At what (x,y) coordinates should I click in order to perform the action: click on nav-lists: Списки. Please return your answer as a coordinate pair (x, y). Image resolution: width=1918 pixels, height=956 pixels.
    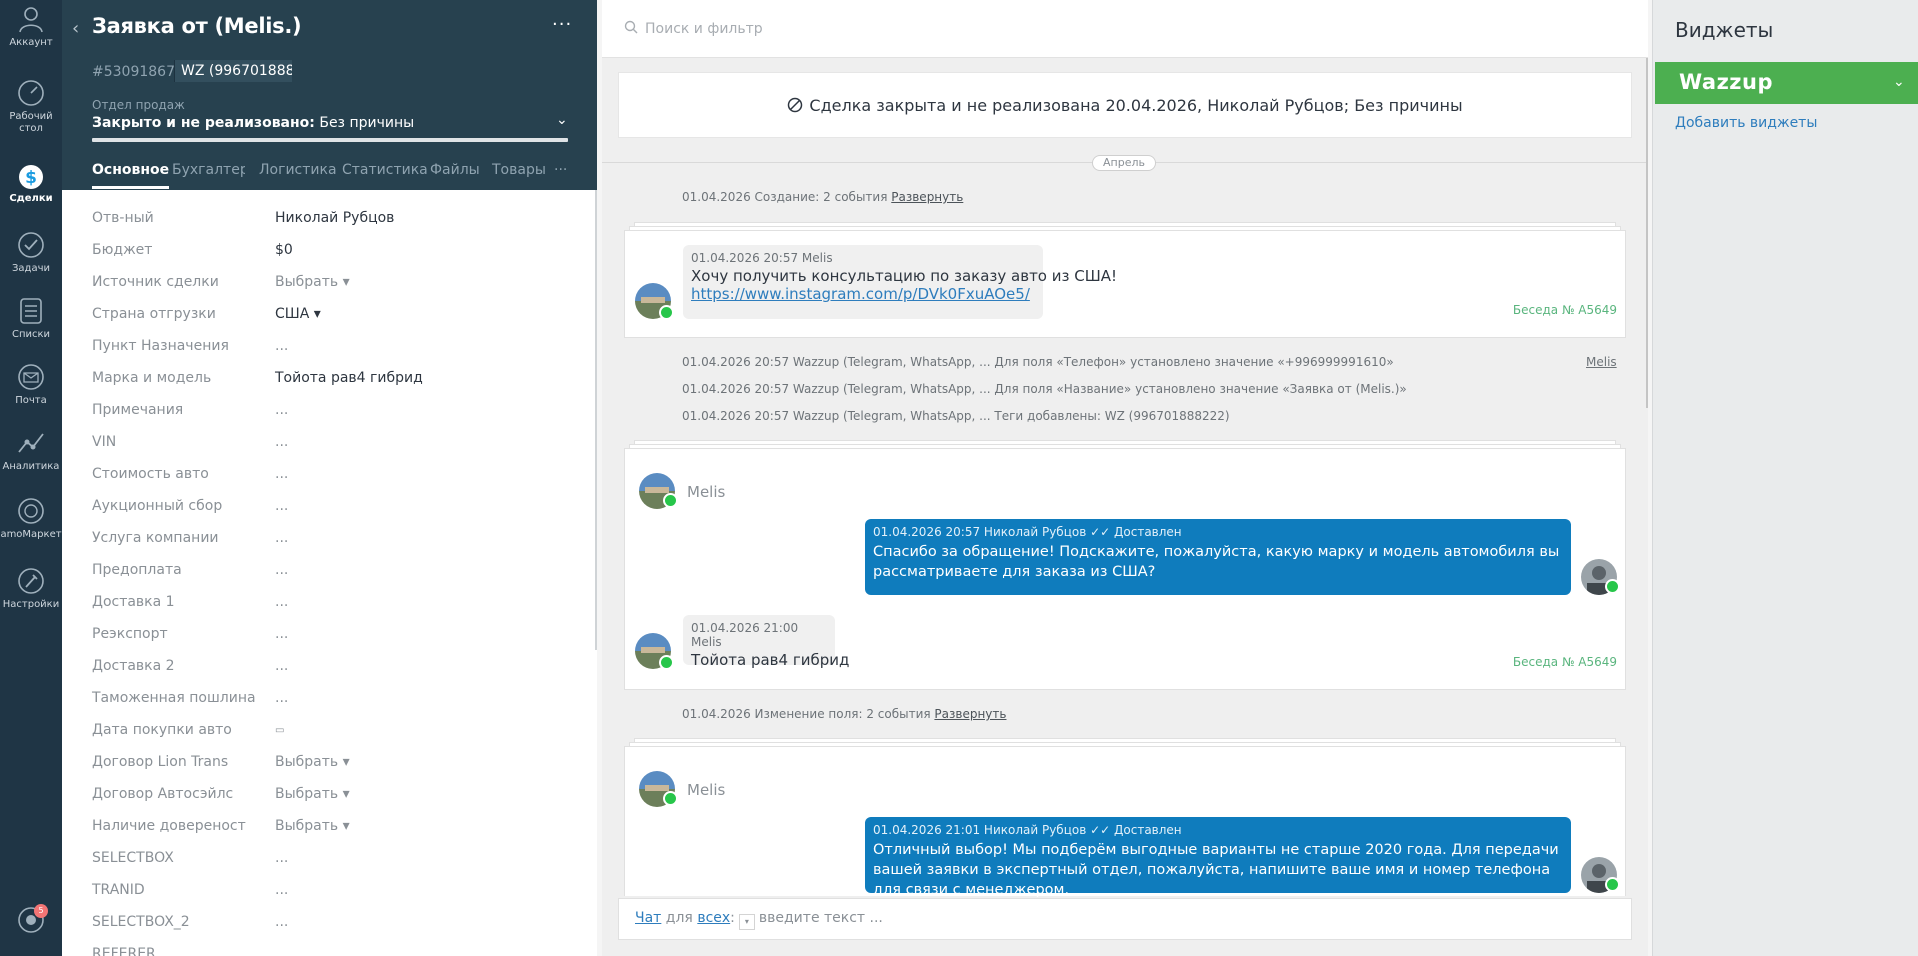
    Looking at the image, I should click on (31, 318).